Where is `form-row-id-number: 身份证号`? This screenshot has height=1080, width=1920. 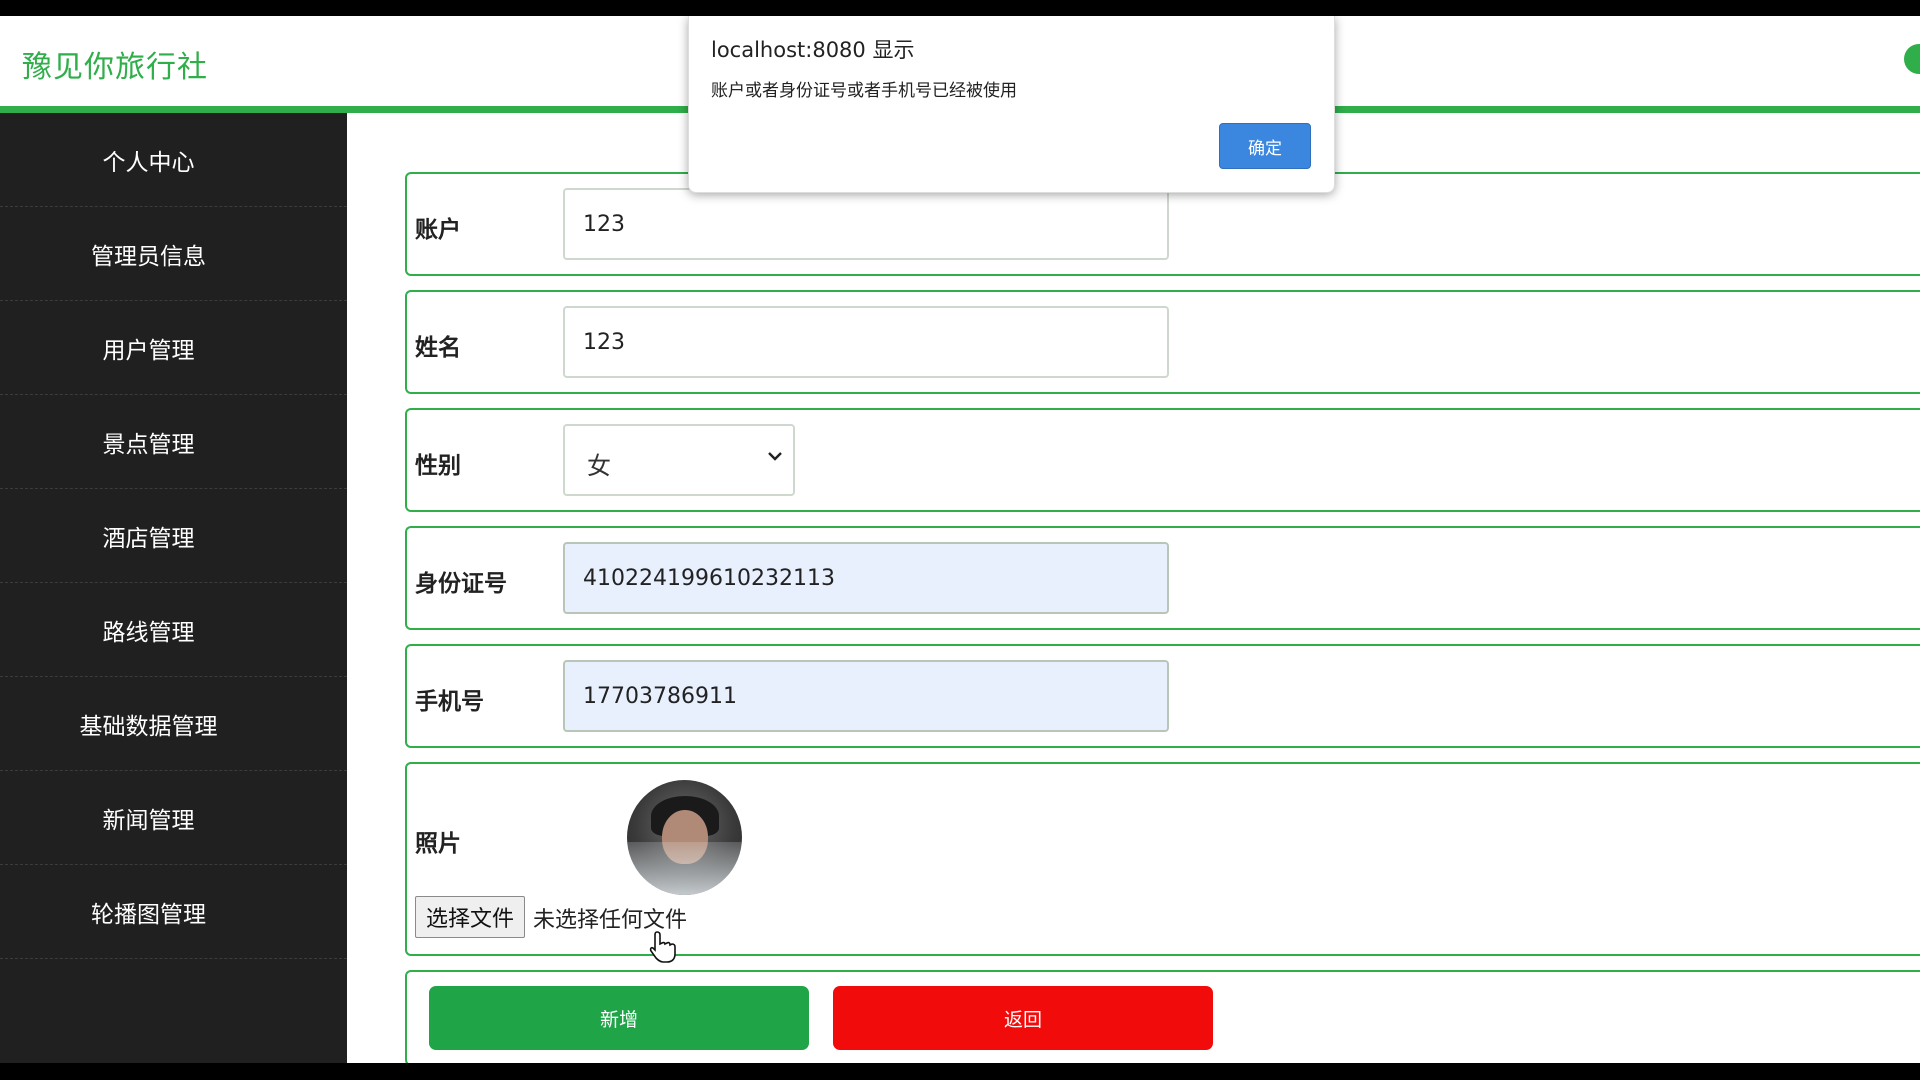
form-row-id-number: 身份证号 is located at coordinates (1162, 578).